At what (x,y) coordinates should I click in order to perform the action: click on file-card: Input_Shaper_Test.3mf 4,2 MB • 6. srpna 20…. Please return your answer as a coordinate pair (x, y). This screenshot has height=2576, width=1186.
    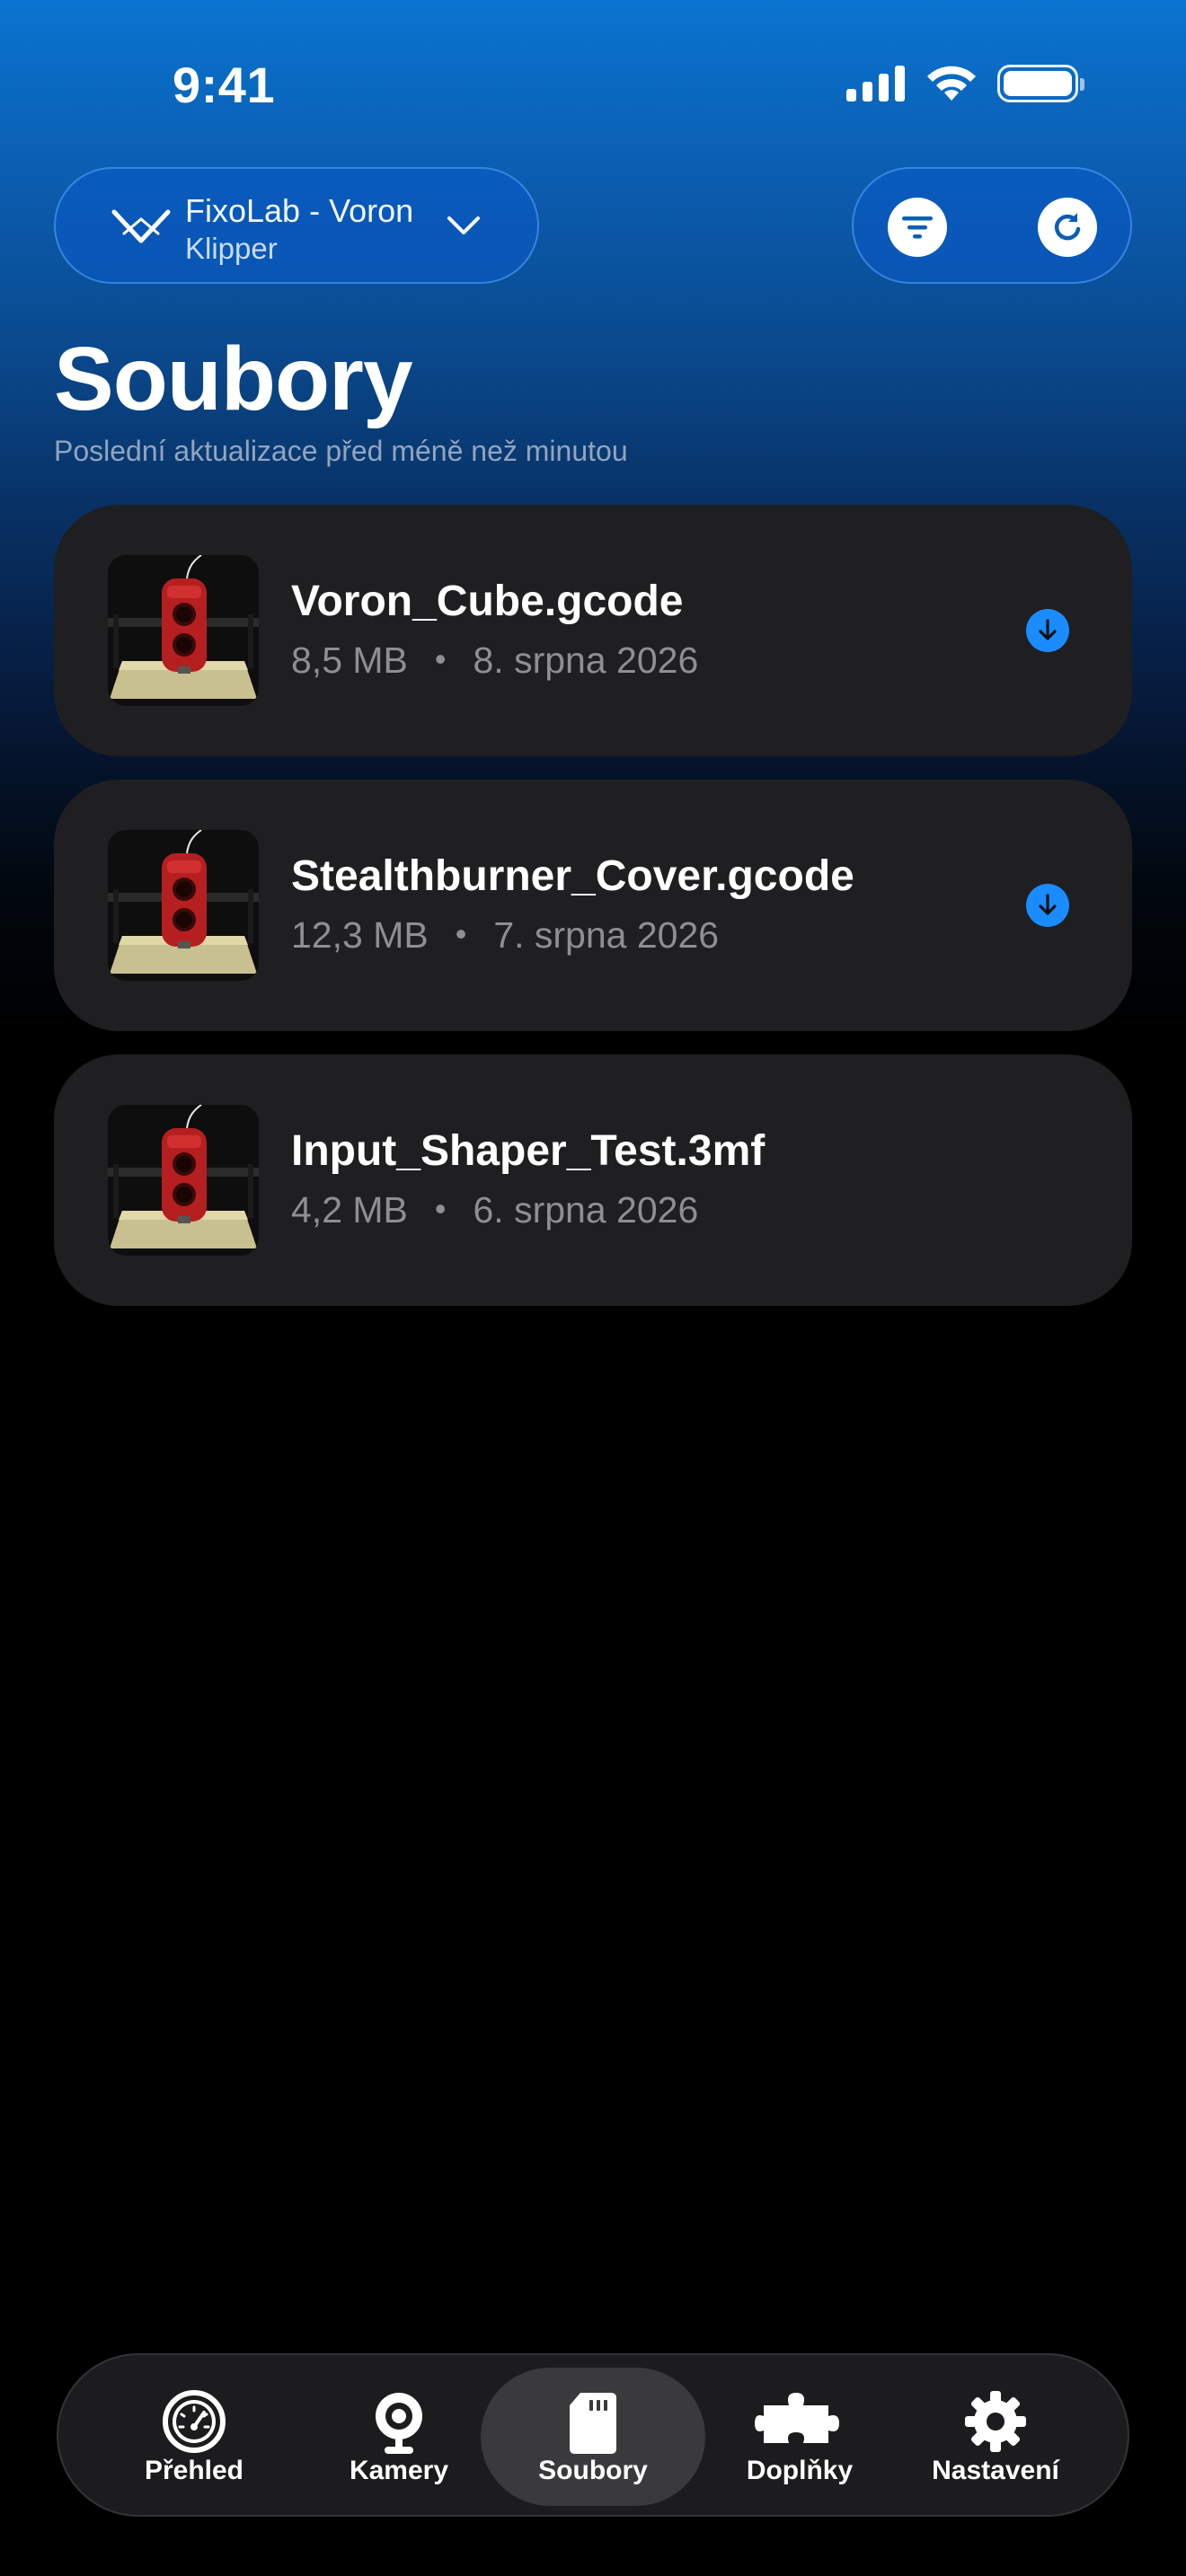
    Looking at the image, I should click on (593, 1180).